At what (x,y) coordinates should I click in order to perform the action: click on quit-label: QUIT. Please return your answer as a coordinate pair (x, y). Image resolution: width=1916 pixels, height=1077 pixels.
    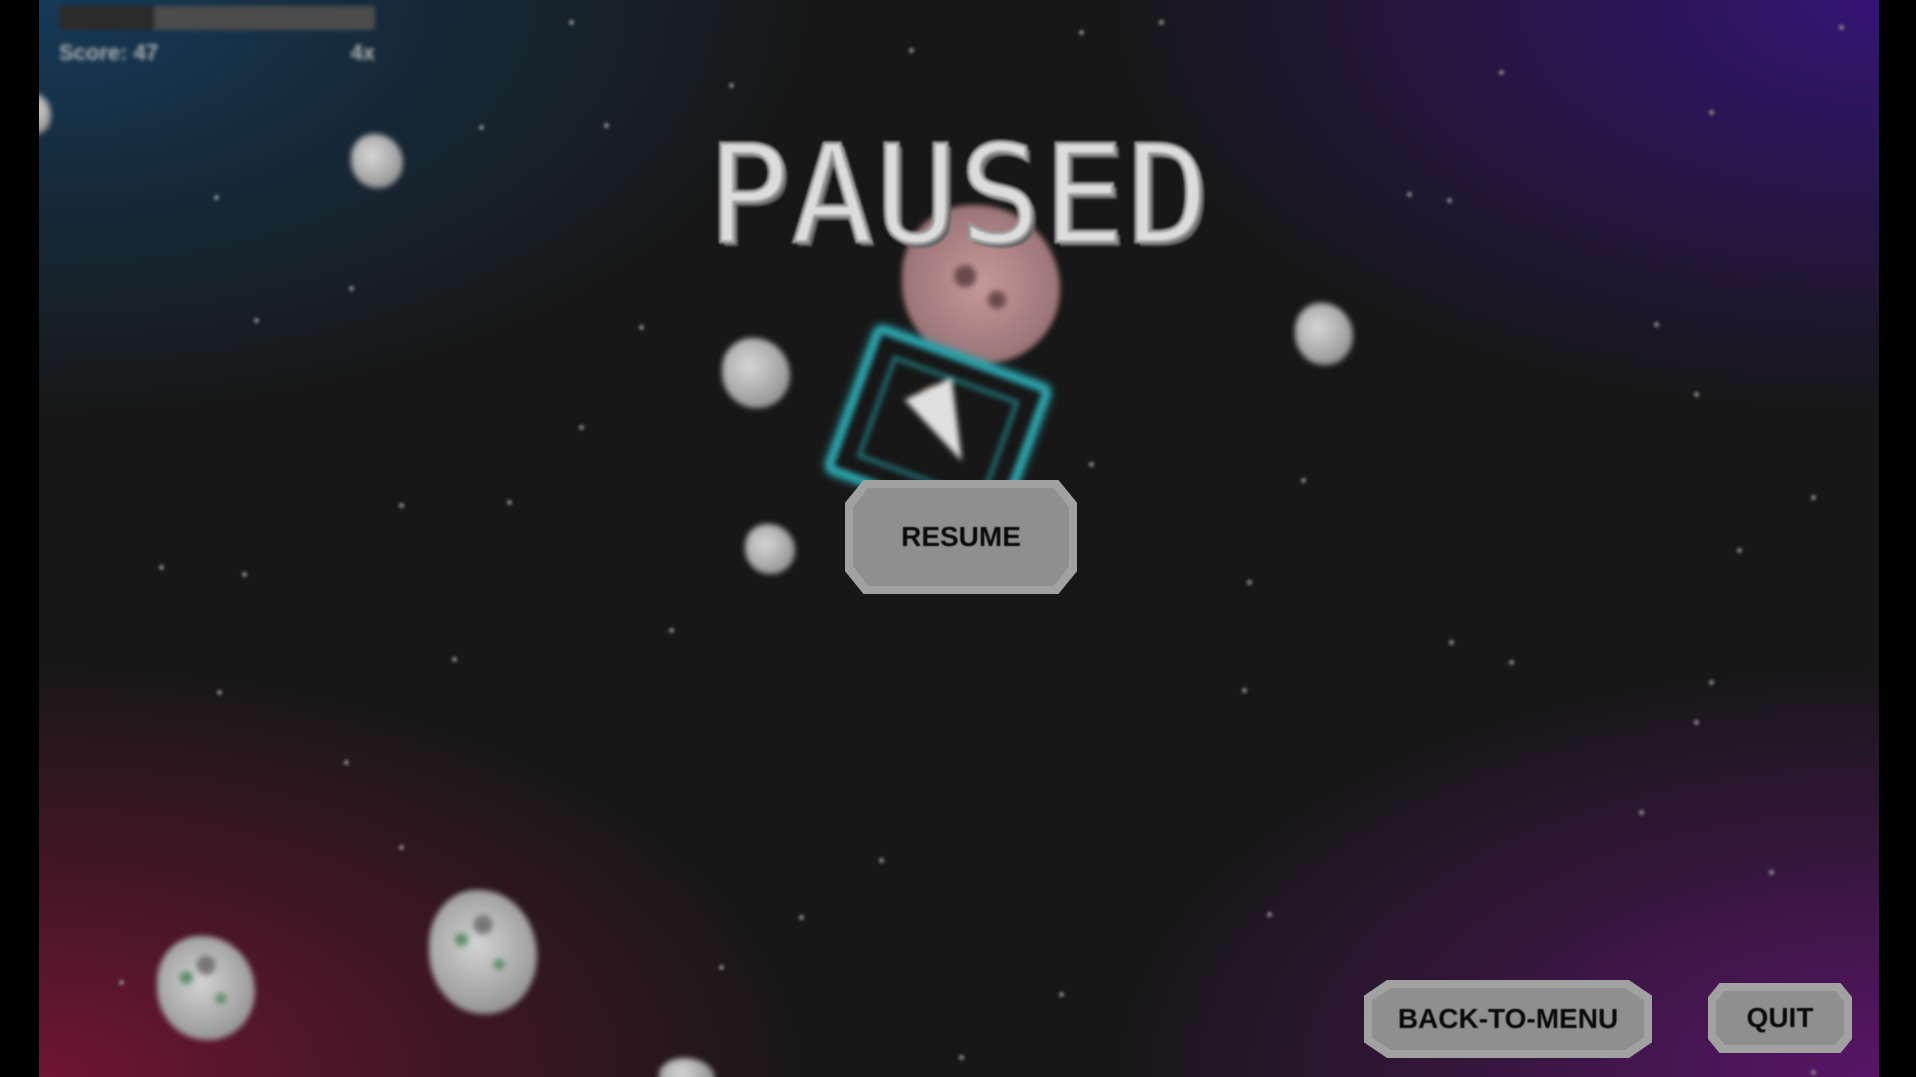
    Looking at the image, I should click on (1780, 1017).